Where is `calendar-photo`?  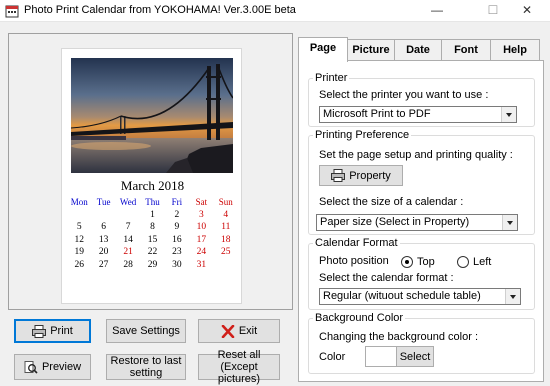 calendar-photo is located at coordinates (152, 115).